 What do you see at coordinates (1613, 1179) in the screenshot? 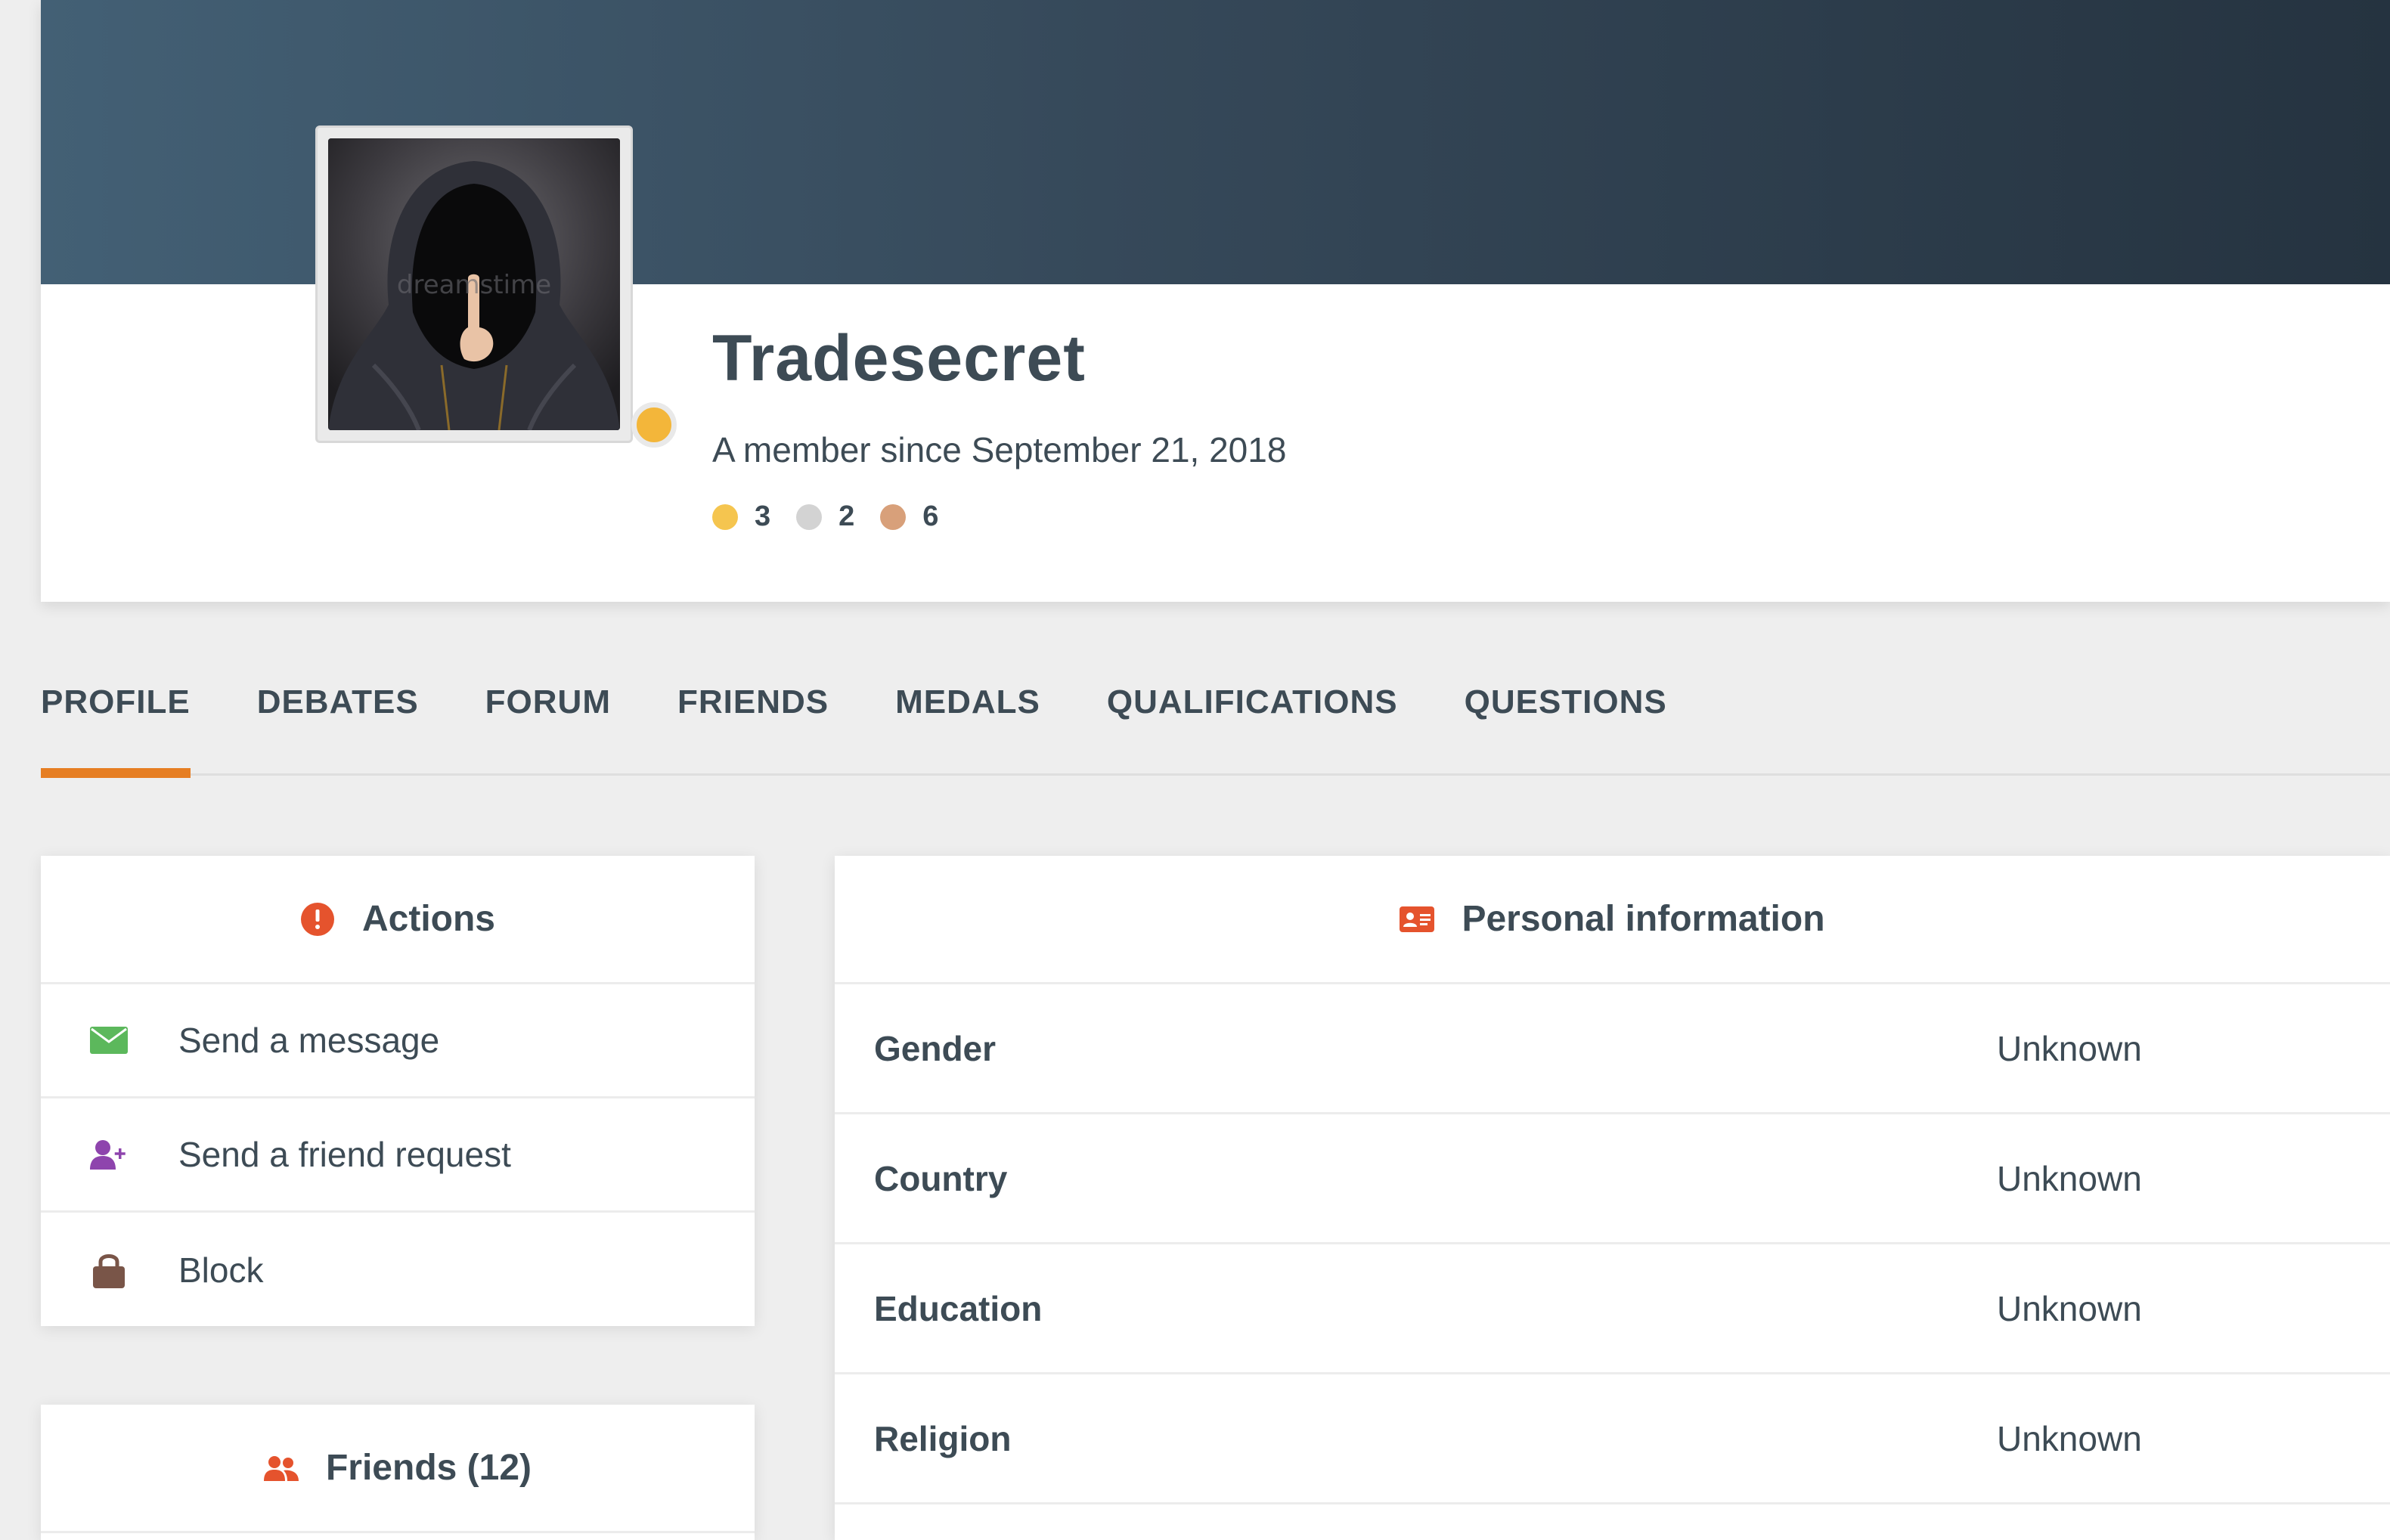
I see `info-row-country: Country Unknown` at bounding box center [1613, 1179].